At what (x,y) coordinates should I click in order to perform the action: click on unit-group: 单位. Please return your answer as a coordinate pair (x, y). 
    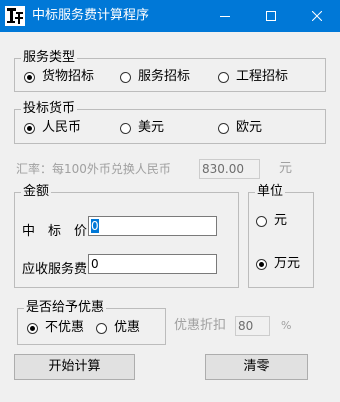
    Looking at the image, I should click on (281, 236).